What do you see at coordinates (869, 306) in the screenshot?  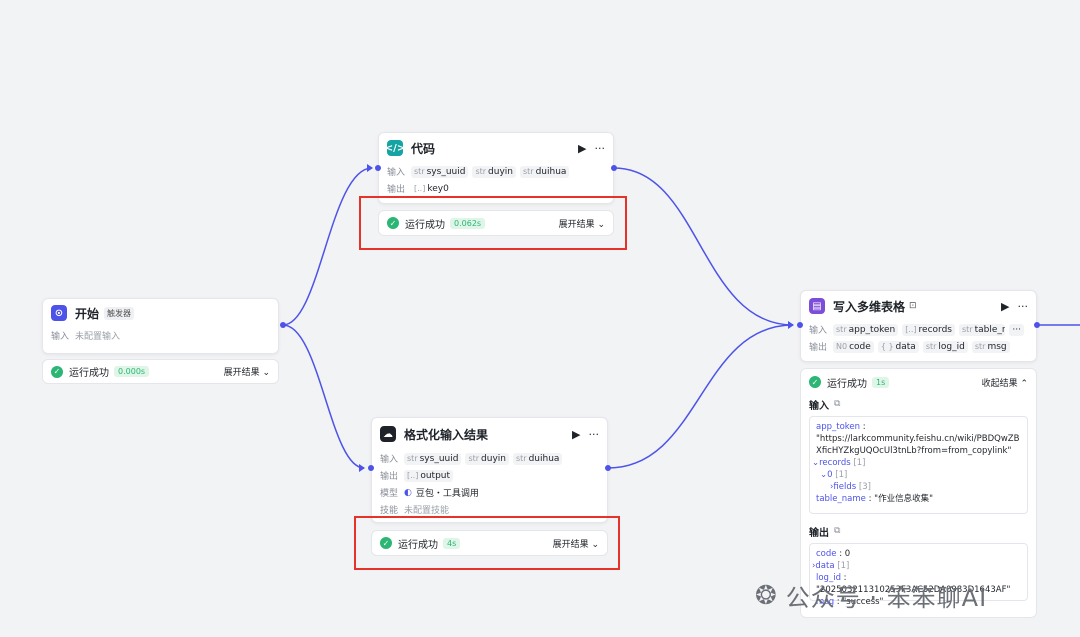 I see `write-node-title: 写入多维表格` at bounding box center [869, 306].